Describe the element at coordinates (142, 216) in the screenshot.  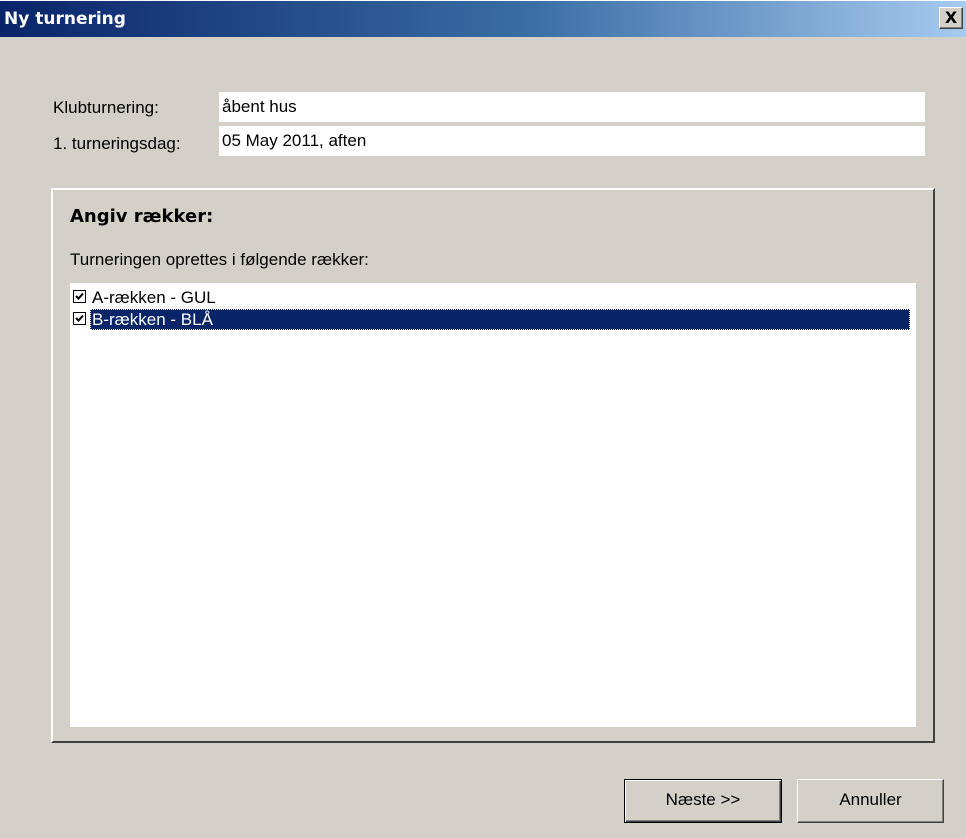
I see `group-title: Angiv rækker:` at that location.